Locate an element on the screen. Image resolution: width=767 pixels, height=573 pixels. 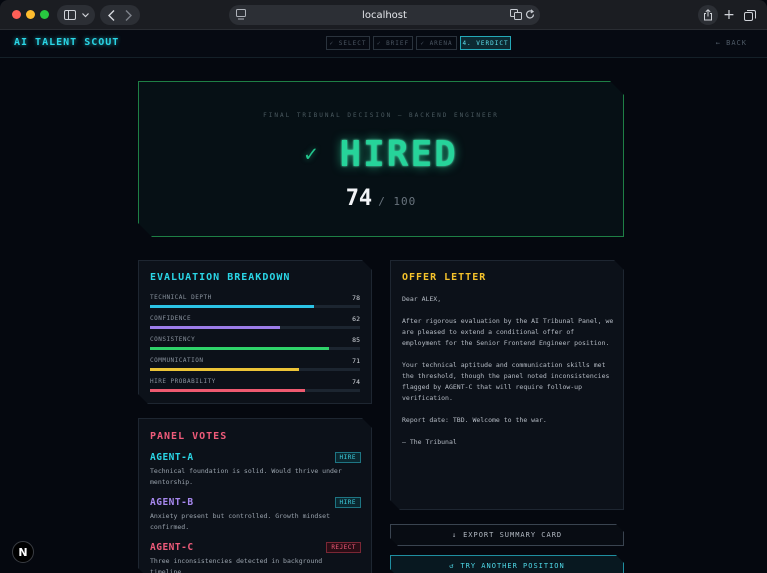
score-value: 74 is located at coordinates (359, 198).